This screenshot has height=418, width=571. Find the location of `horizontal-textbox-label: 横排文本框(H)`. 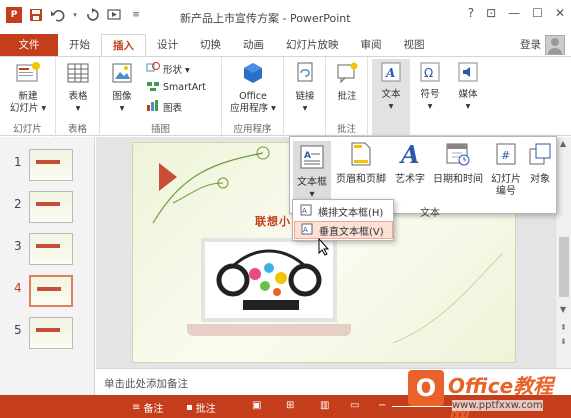

horizontal-textbox-label: 横排文本框(H) is located at coordinates (351, 213).